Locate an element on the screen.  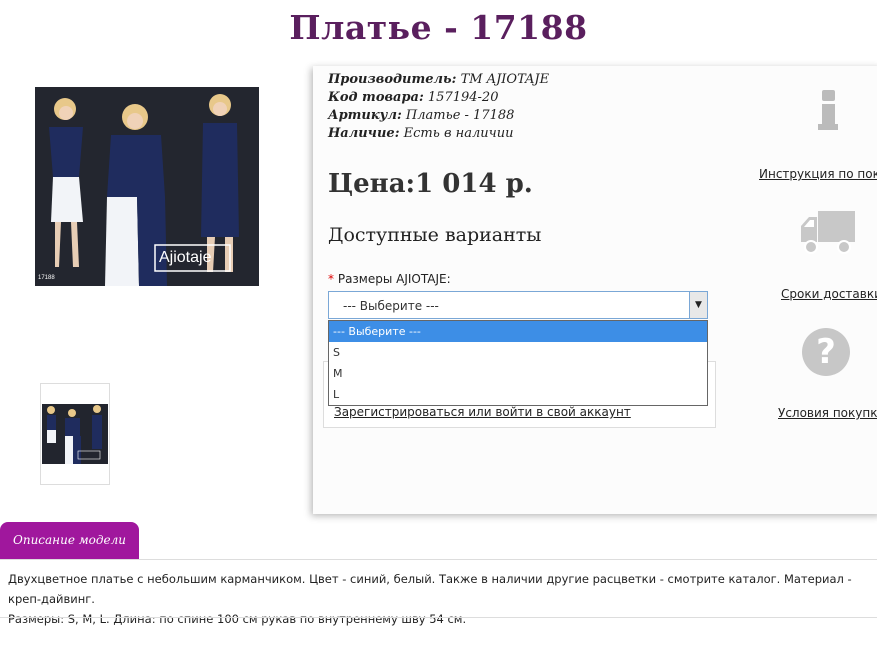
size-option: L is located at coordinates (518, 394).